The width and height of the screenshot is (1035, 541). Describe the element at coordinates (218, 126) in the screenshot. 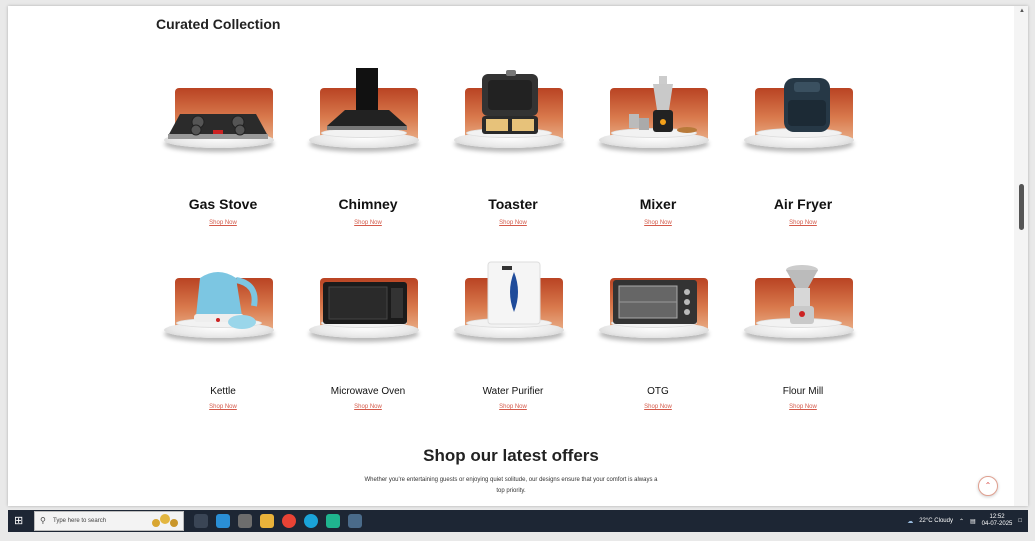

I see `gas-stove-image` at that location.